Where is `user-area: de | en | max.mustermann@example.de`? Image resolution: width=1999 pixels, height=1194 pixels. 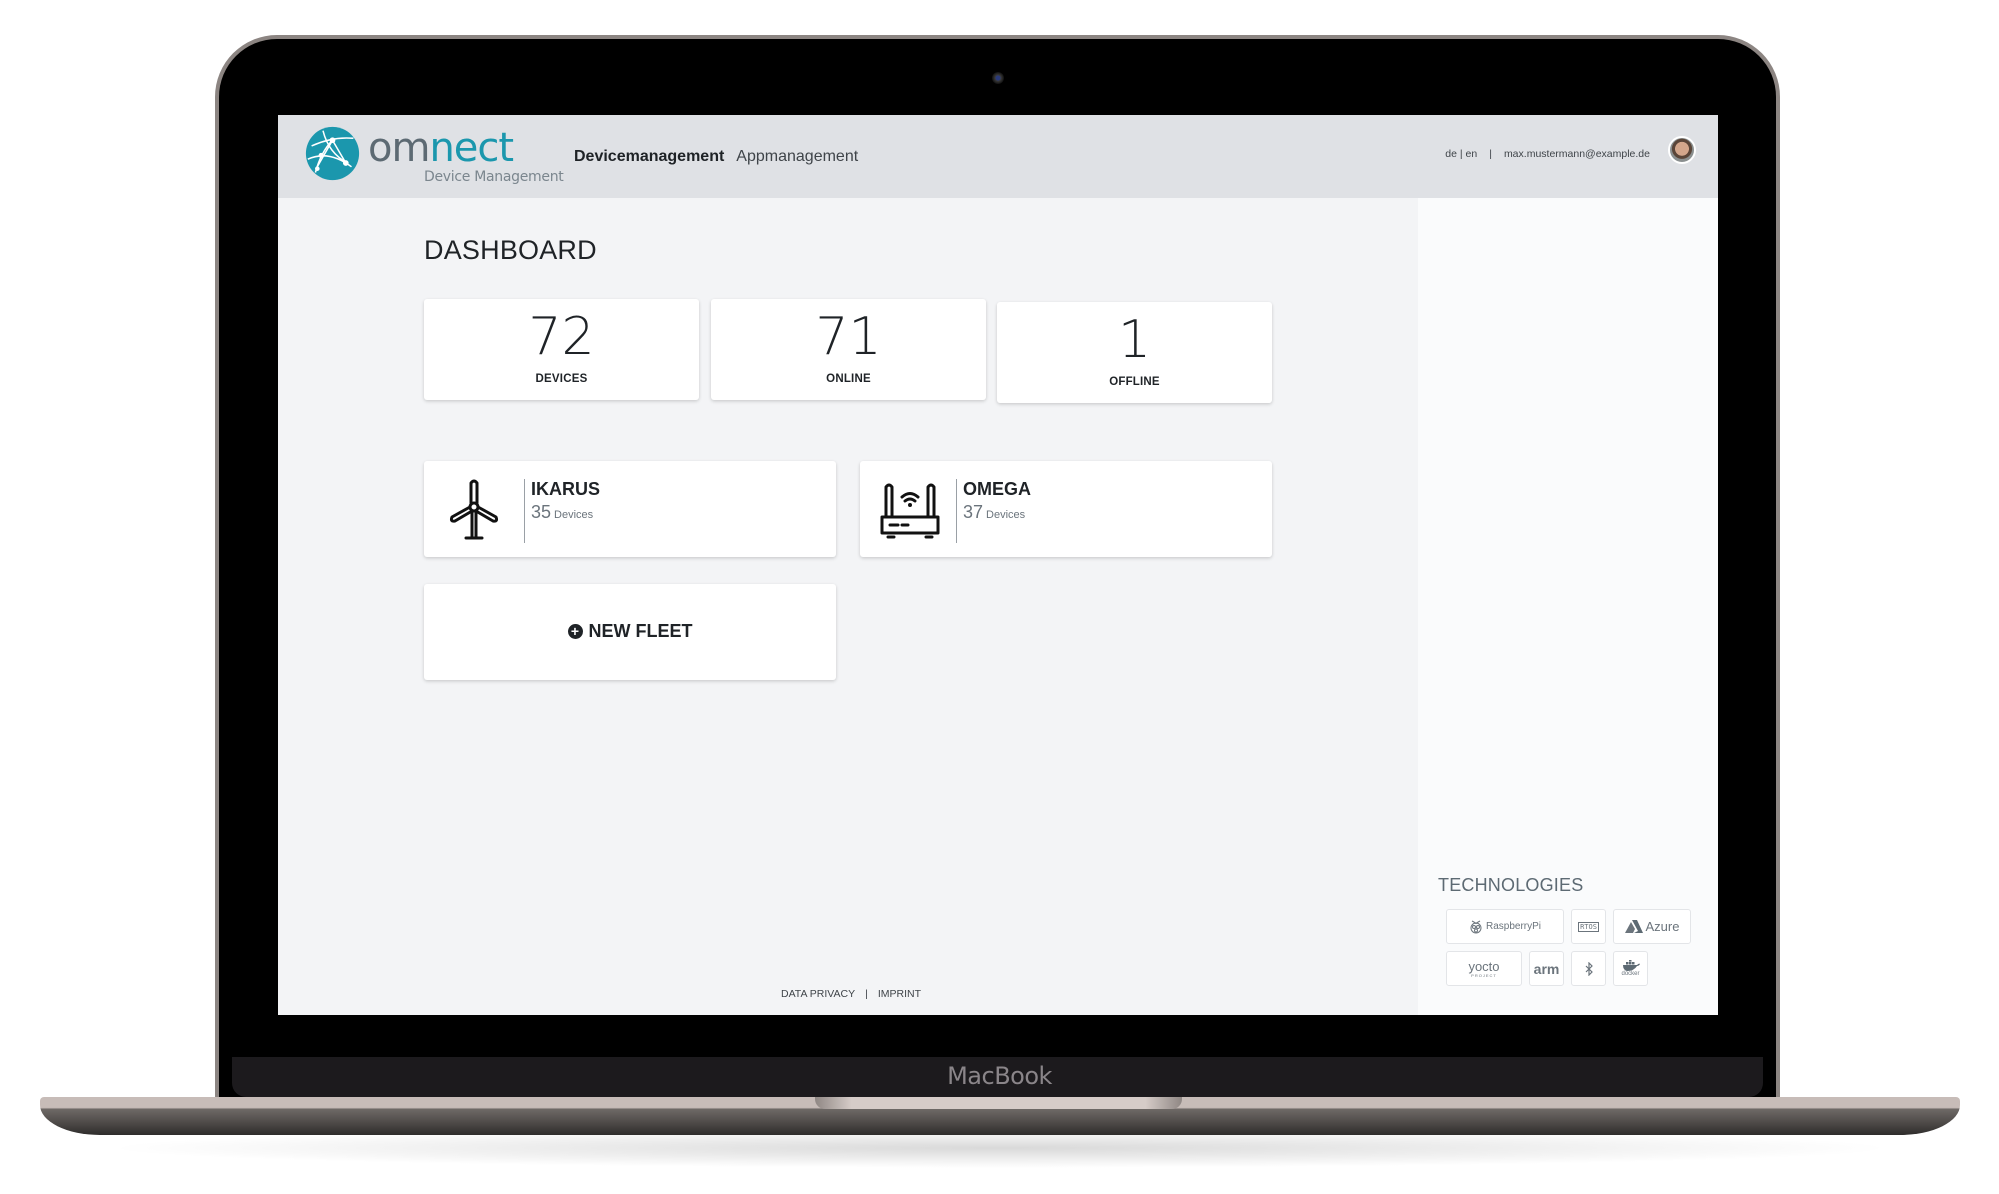 user-area: de | en | max.mustermann@example.de is located at coordinates (1547, 154).